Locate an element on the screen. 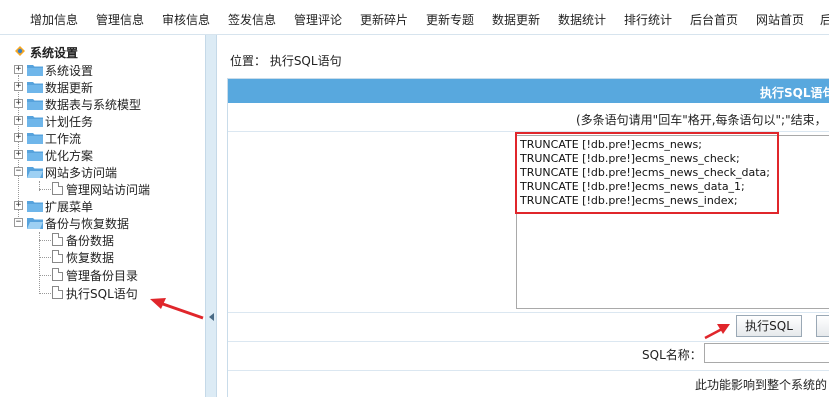 Image resolution: width=829 pixels, height=397 pixels. warning-text: 此功能影响到整个系统的 is located at coordinates (761, 385).